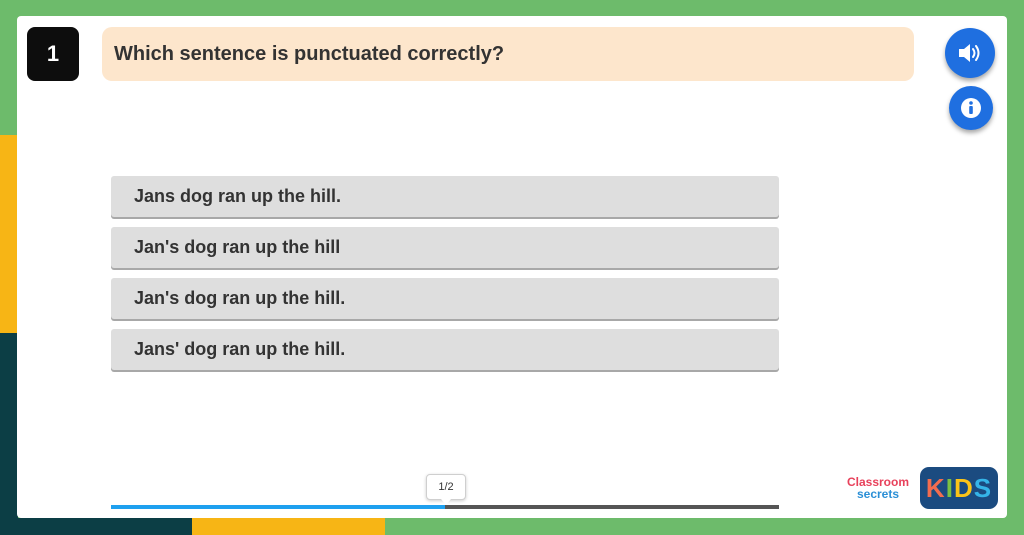 The width and height of the screenshot is (1024, 535). What do you see at coordinates (237, 247) in the screenshot?
I see `answer-label: Jan's dog ran up the hill` at bounding box center [237, 247].